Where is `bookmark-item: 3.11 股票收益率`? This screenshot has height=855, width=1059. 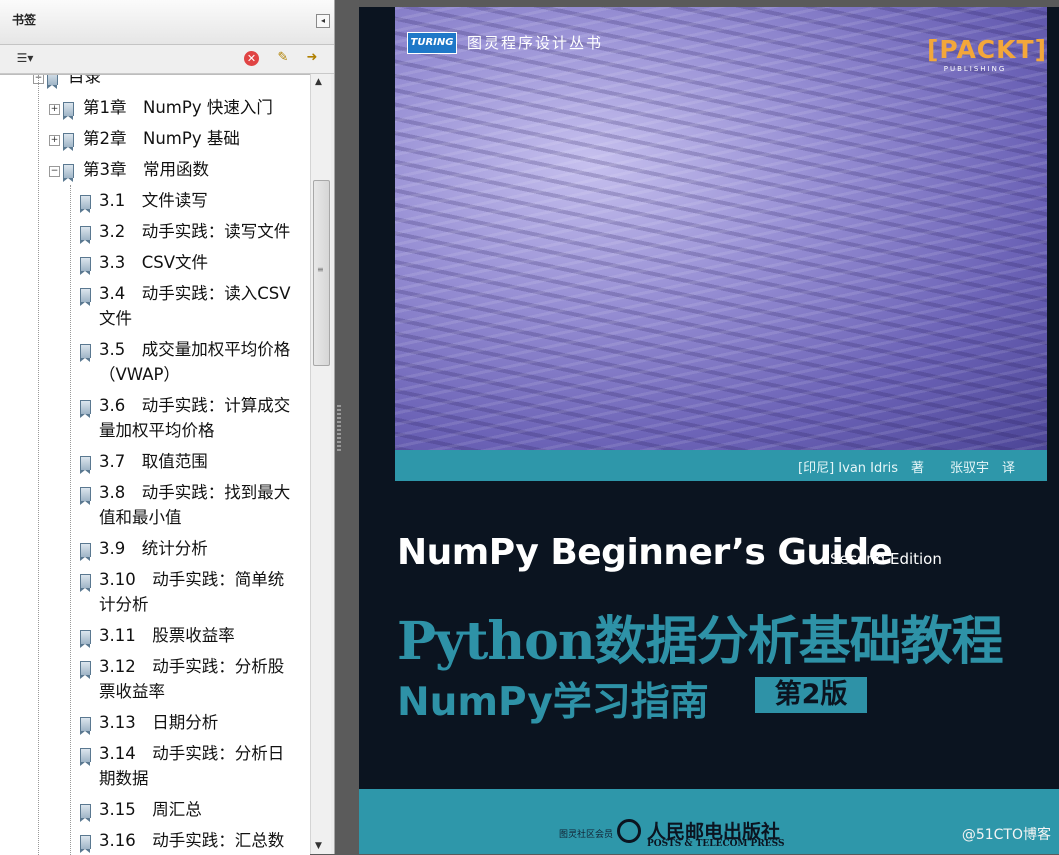 bookmark-item: 3.11 股票收益率 is located at coordinates (167, 635).